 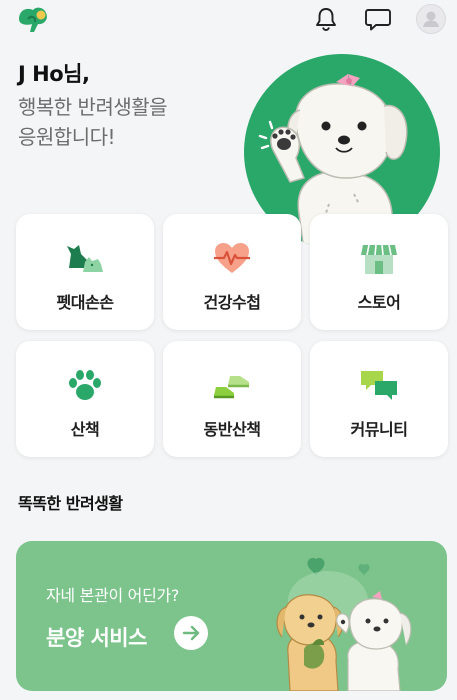 I want to click on greeting-line-2: 응원합니다!, so click(x=67, y=137).